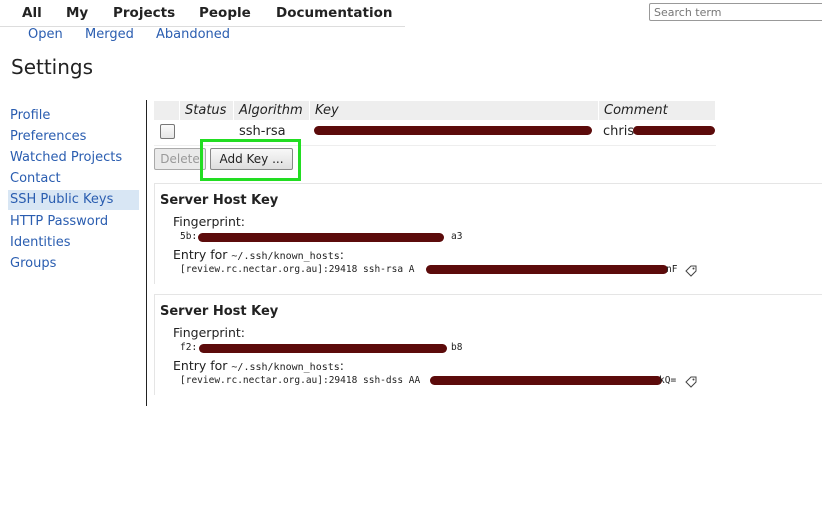 This screenshot has height=509, width=822. What do you see at coordinates (73, 158) in the screenshot?
I see `sidebar-item-watched-projects: Watched Projects` at bounding box center [73, 158].